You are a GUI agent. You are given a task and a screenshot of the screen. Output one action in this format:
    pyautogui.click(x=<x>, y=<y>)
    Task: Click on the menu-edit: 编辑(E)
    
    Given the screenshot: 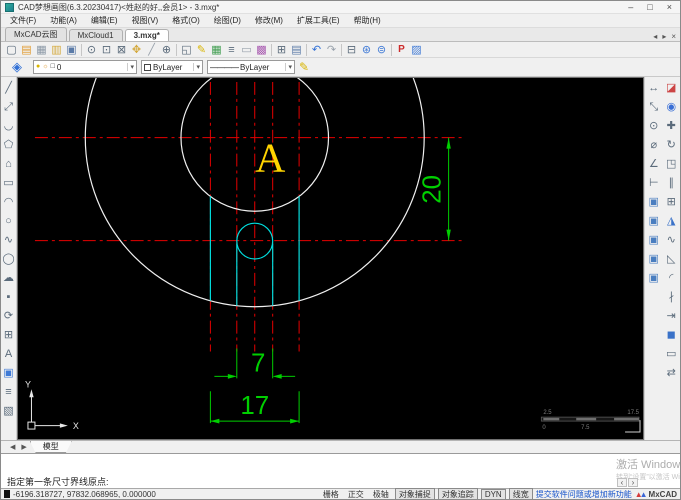 What is the action you would take?
    pyautogui.click(x=104, y=20)
    